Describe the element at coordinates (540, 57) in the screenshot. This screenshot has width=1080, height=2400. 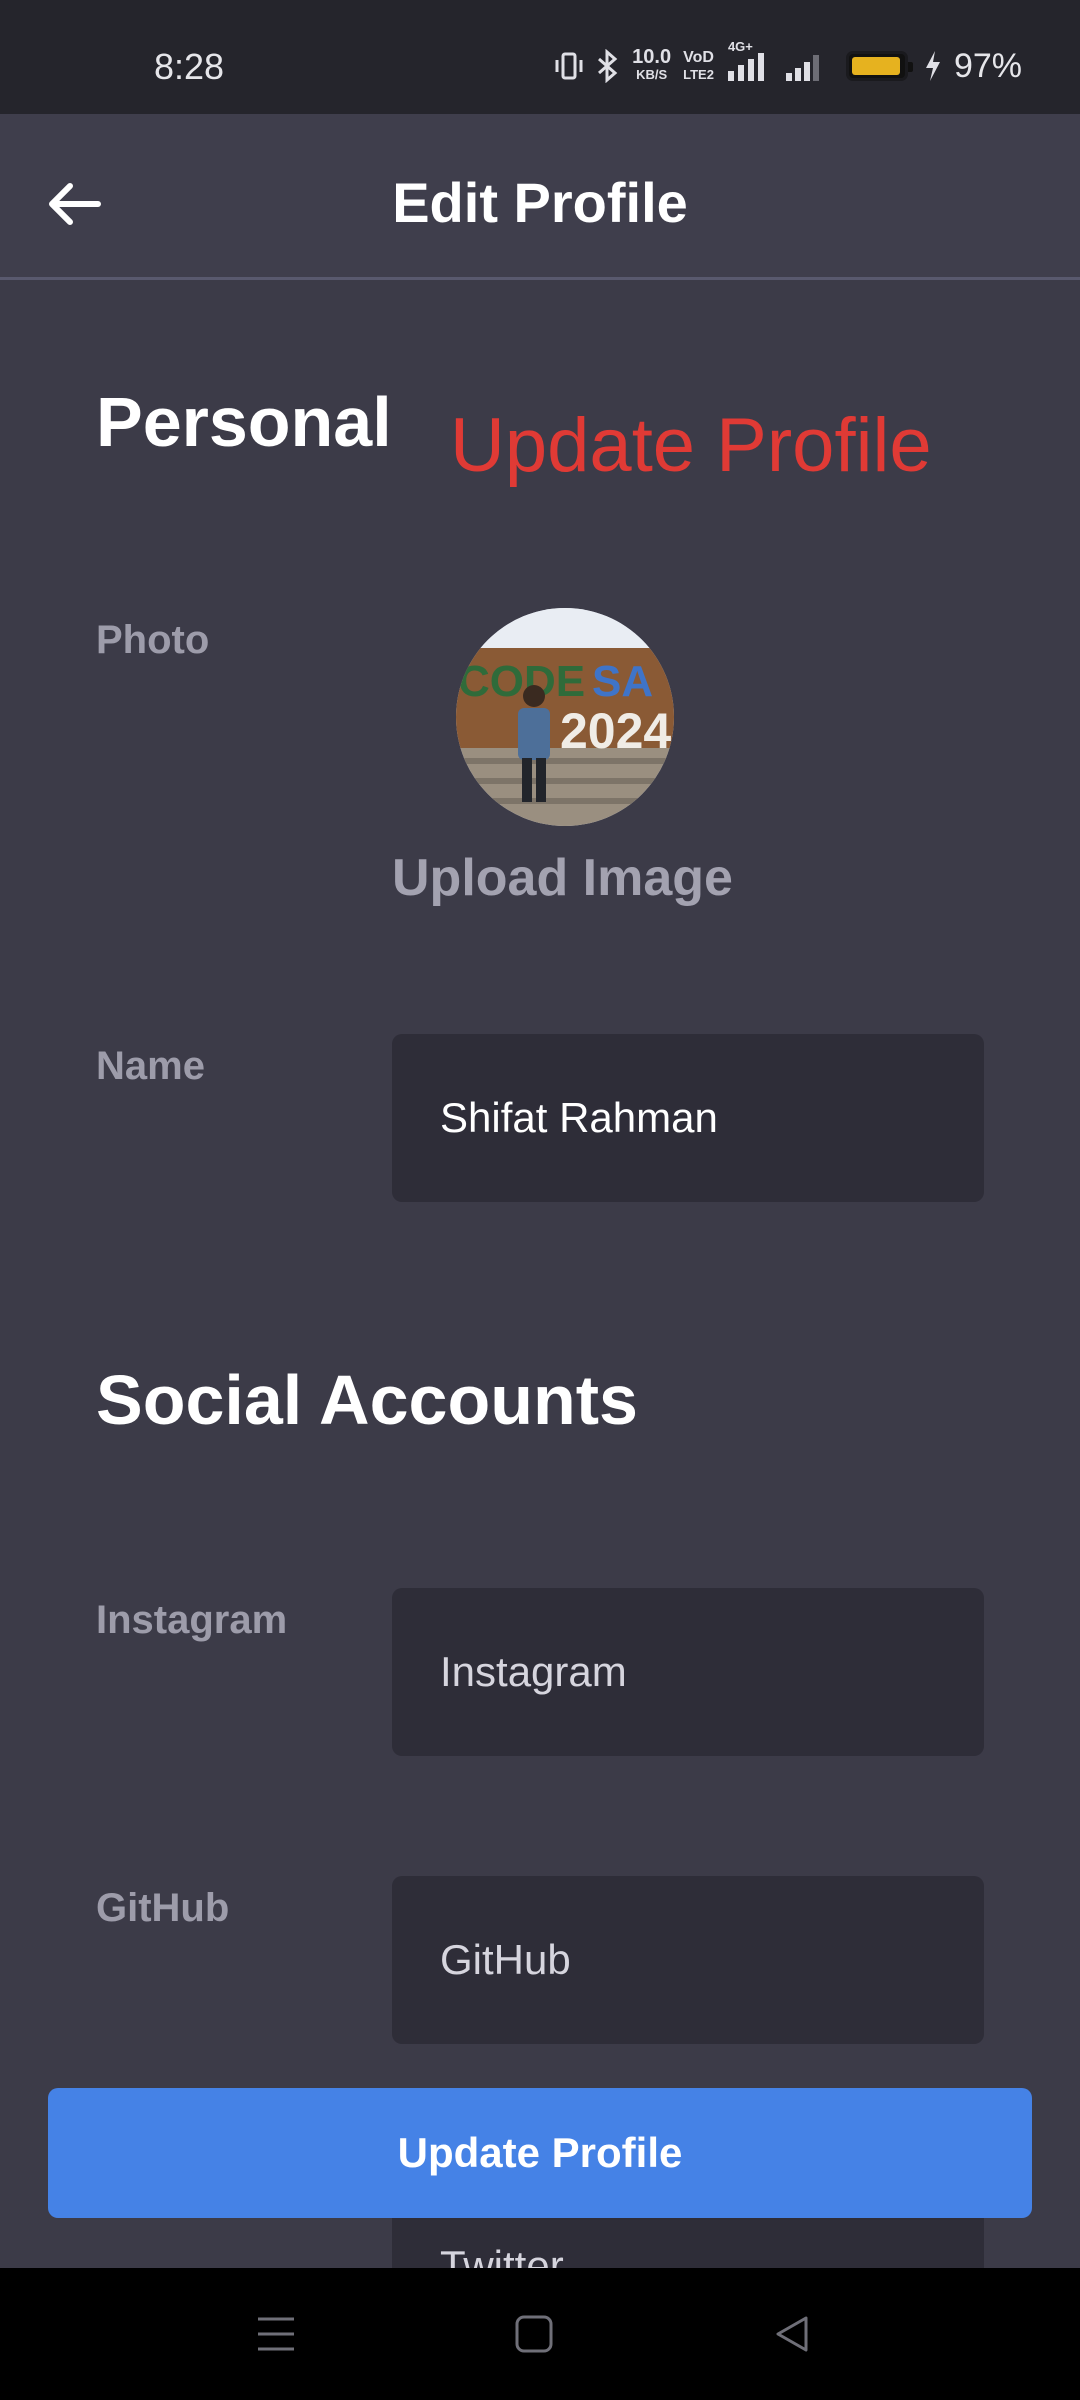
I see `status-bar: 8:28 10.0 KB/S VoD LTE2 4G+ 97%` at that location.